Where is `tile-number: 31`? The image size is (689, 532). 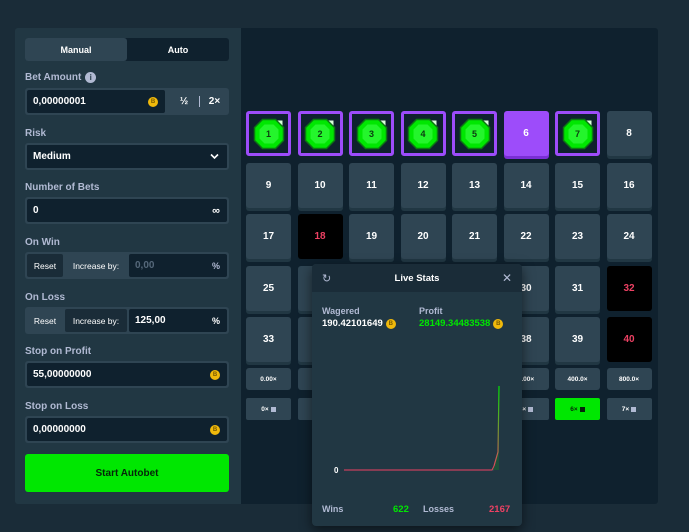
tile-number: 31 is located at coordinates (577, 288).